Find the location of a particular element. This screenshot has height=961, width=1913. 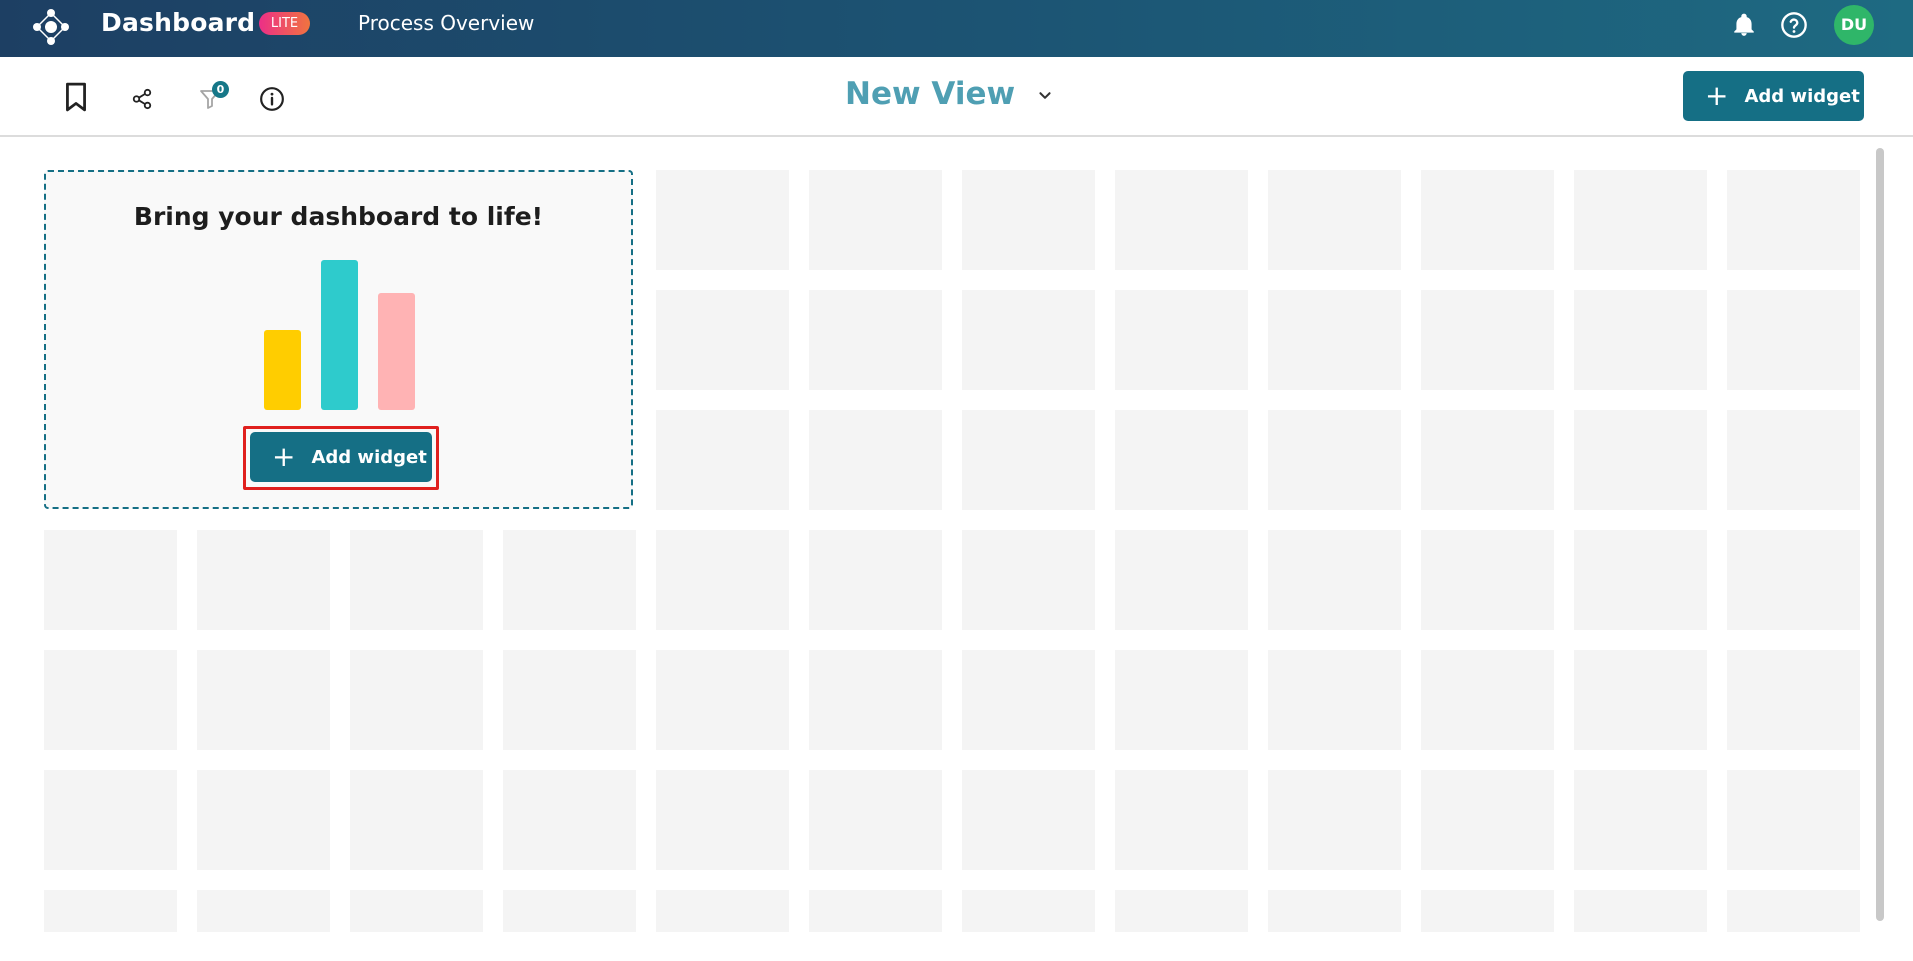

avatar: DU is located at coordinates (1854, 25).